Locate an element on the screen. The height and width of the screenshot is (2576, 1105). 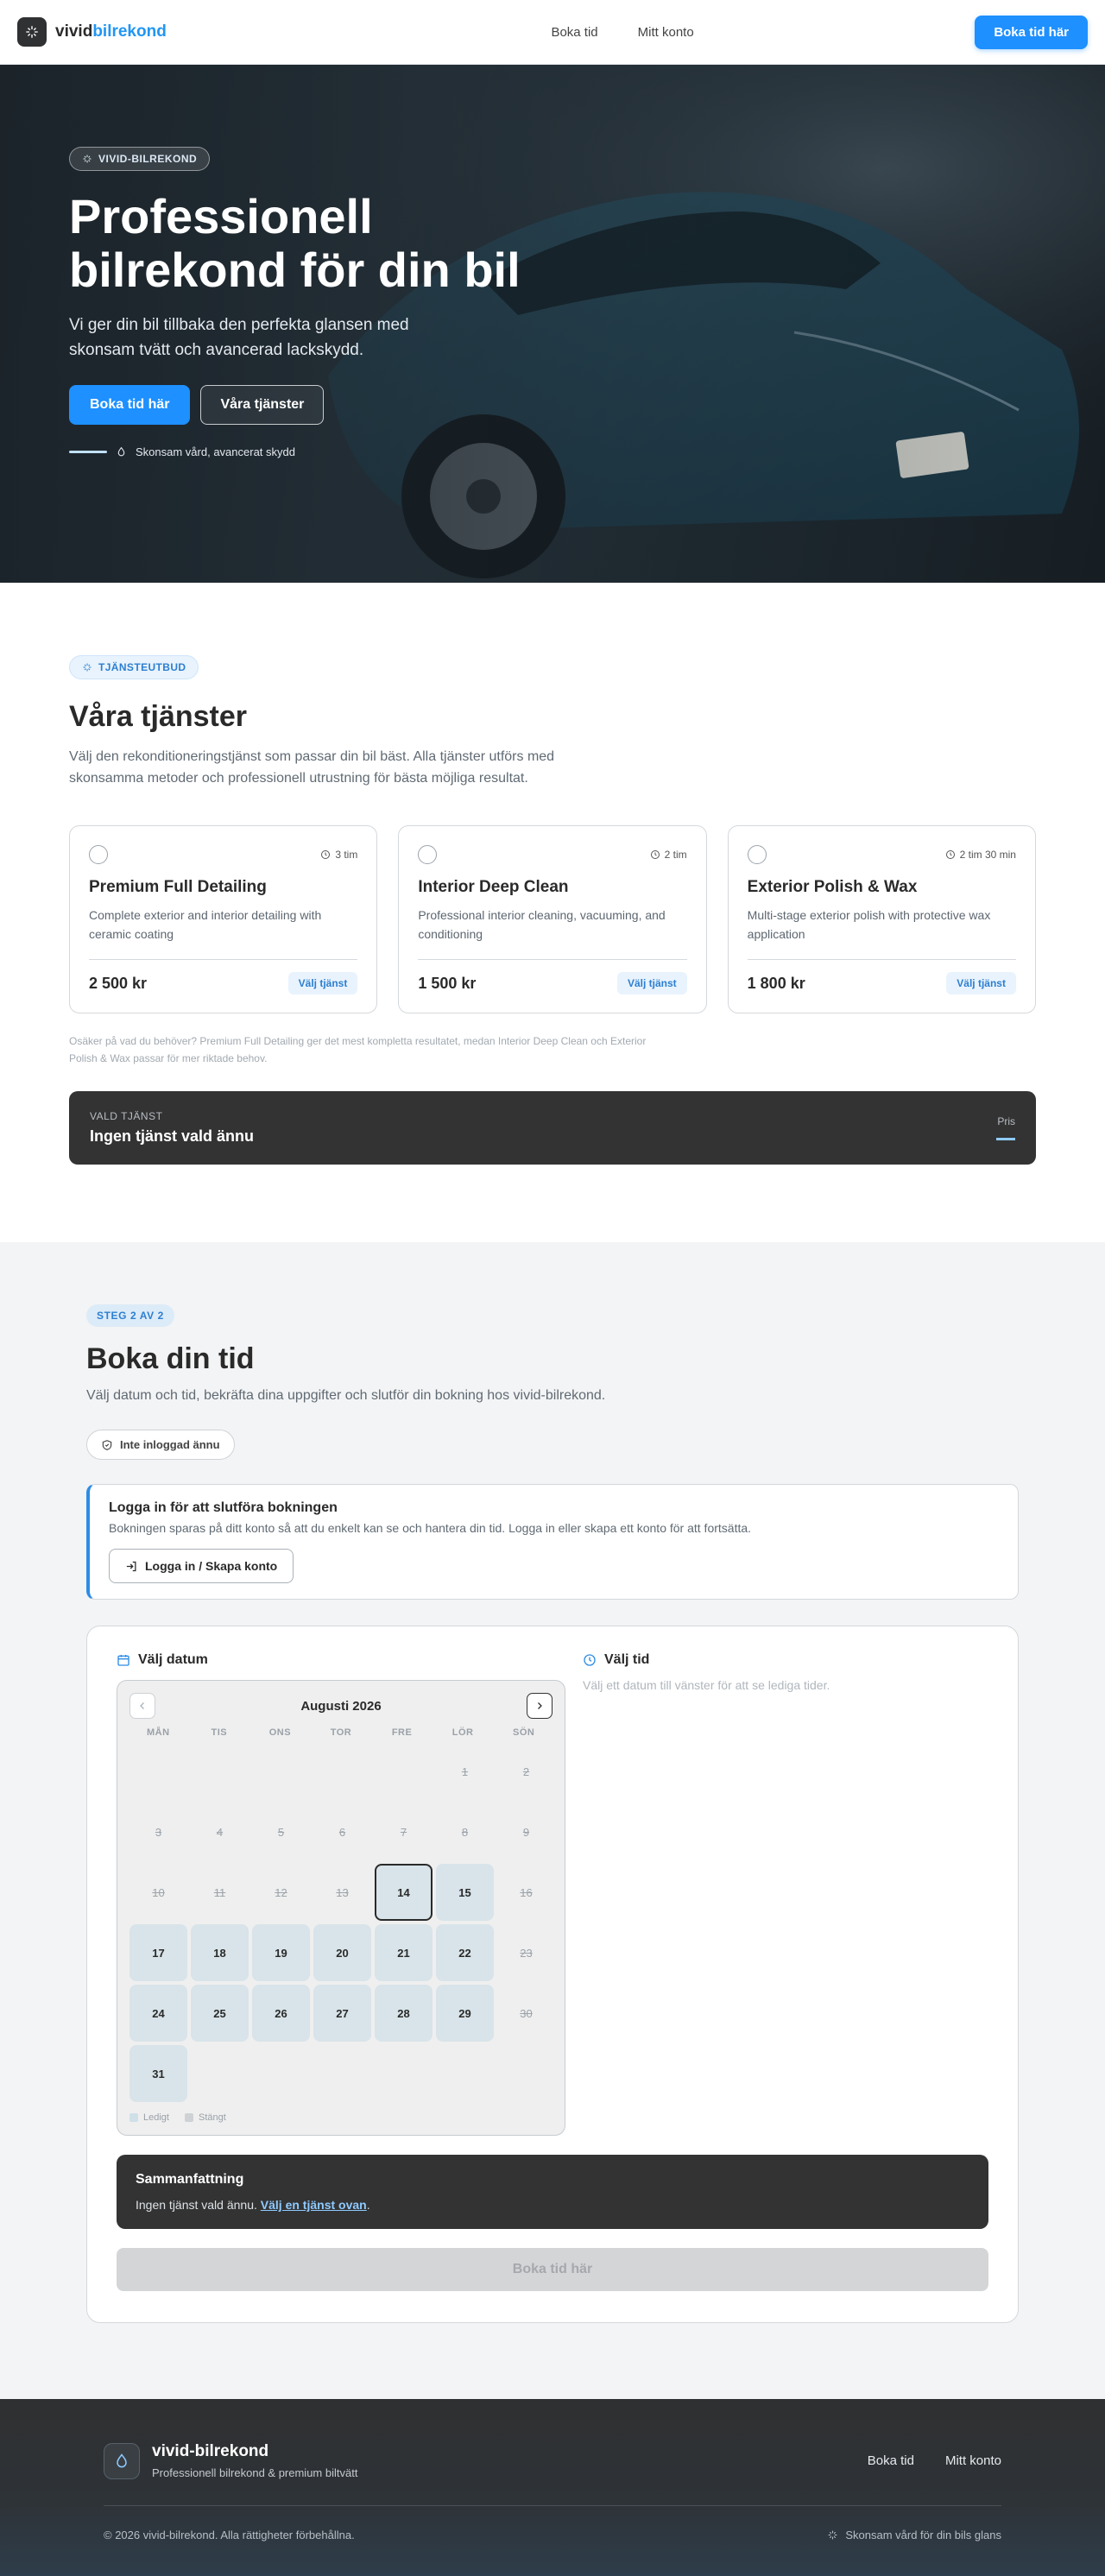
calendar-prev-button is located at coordinates (142, 1706).